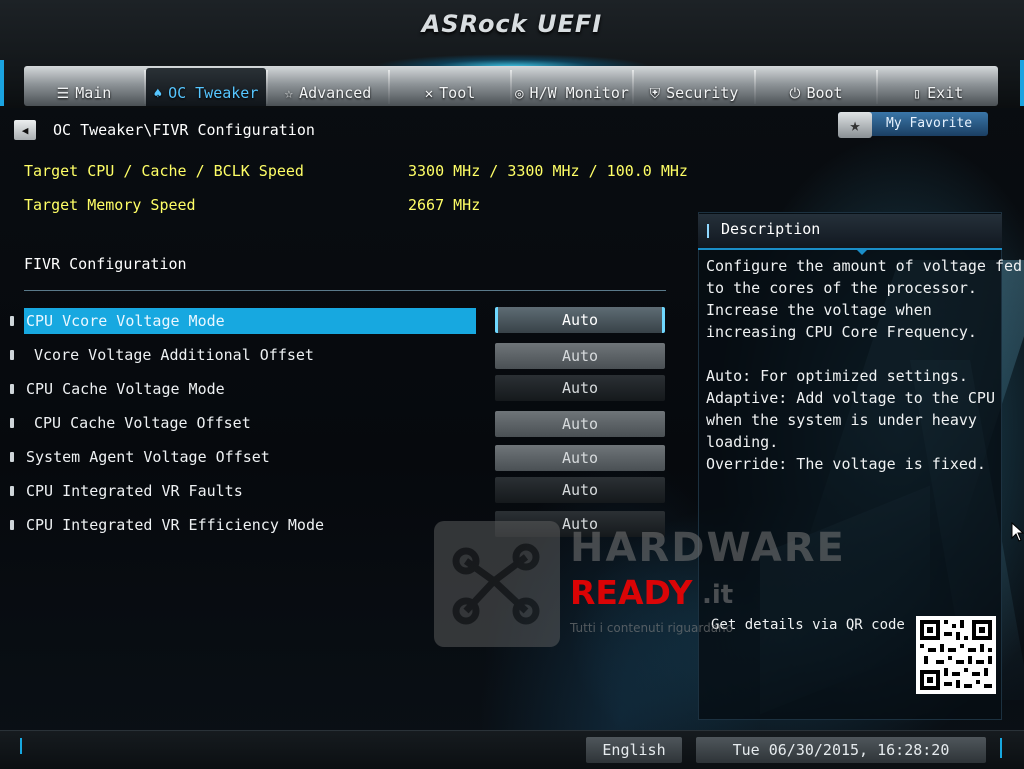 The image size is (1024, 769). I want to click on shield-icon: ⛨, so click(655, 94).